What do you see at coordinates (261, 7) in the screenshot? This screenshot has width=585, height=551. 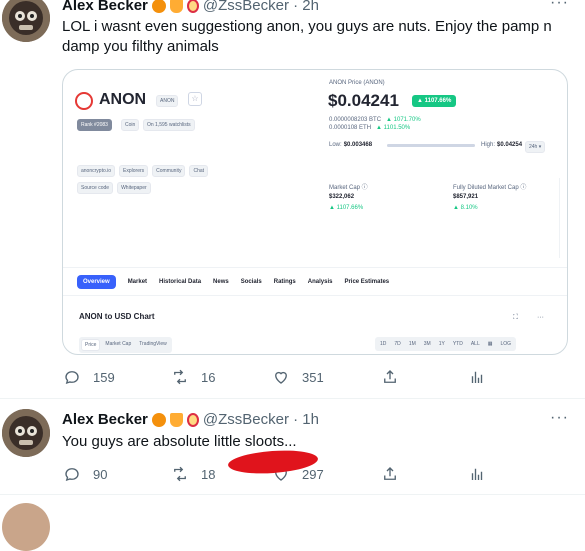 I see `author-handle: @ZssBecker · 2h` at bounding box center [261, 7].